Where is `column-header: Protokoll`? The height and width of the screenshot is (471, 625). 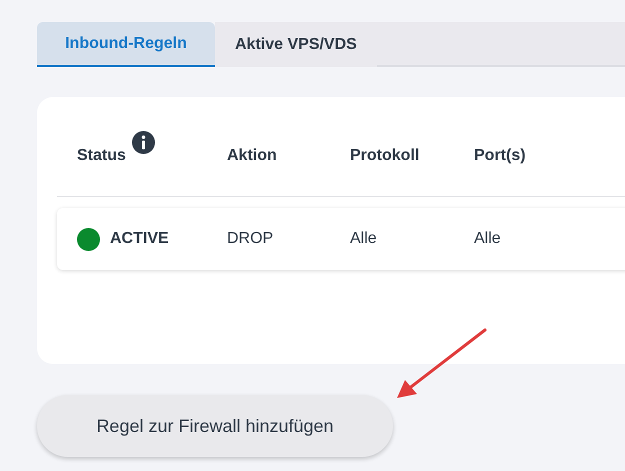 column-header: Protokoll is located at coordinates (385, 155).